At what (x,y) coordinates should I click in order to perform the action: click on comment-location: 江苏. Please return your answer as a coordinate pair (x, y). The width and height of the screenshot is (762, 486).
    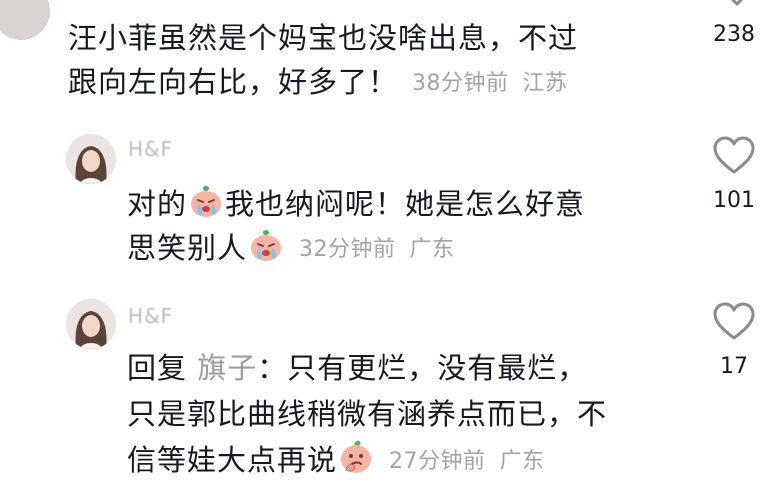
    Looking at the image, I should click on (545, 83).